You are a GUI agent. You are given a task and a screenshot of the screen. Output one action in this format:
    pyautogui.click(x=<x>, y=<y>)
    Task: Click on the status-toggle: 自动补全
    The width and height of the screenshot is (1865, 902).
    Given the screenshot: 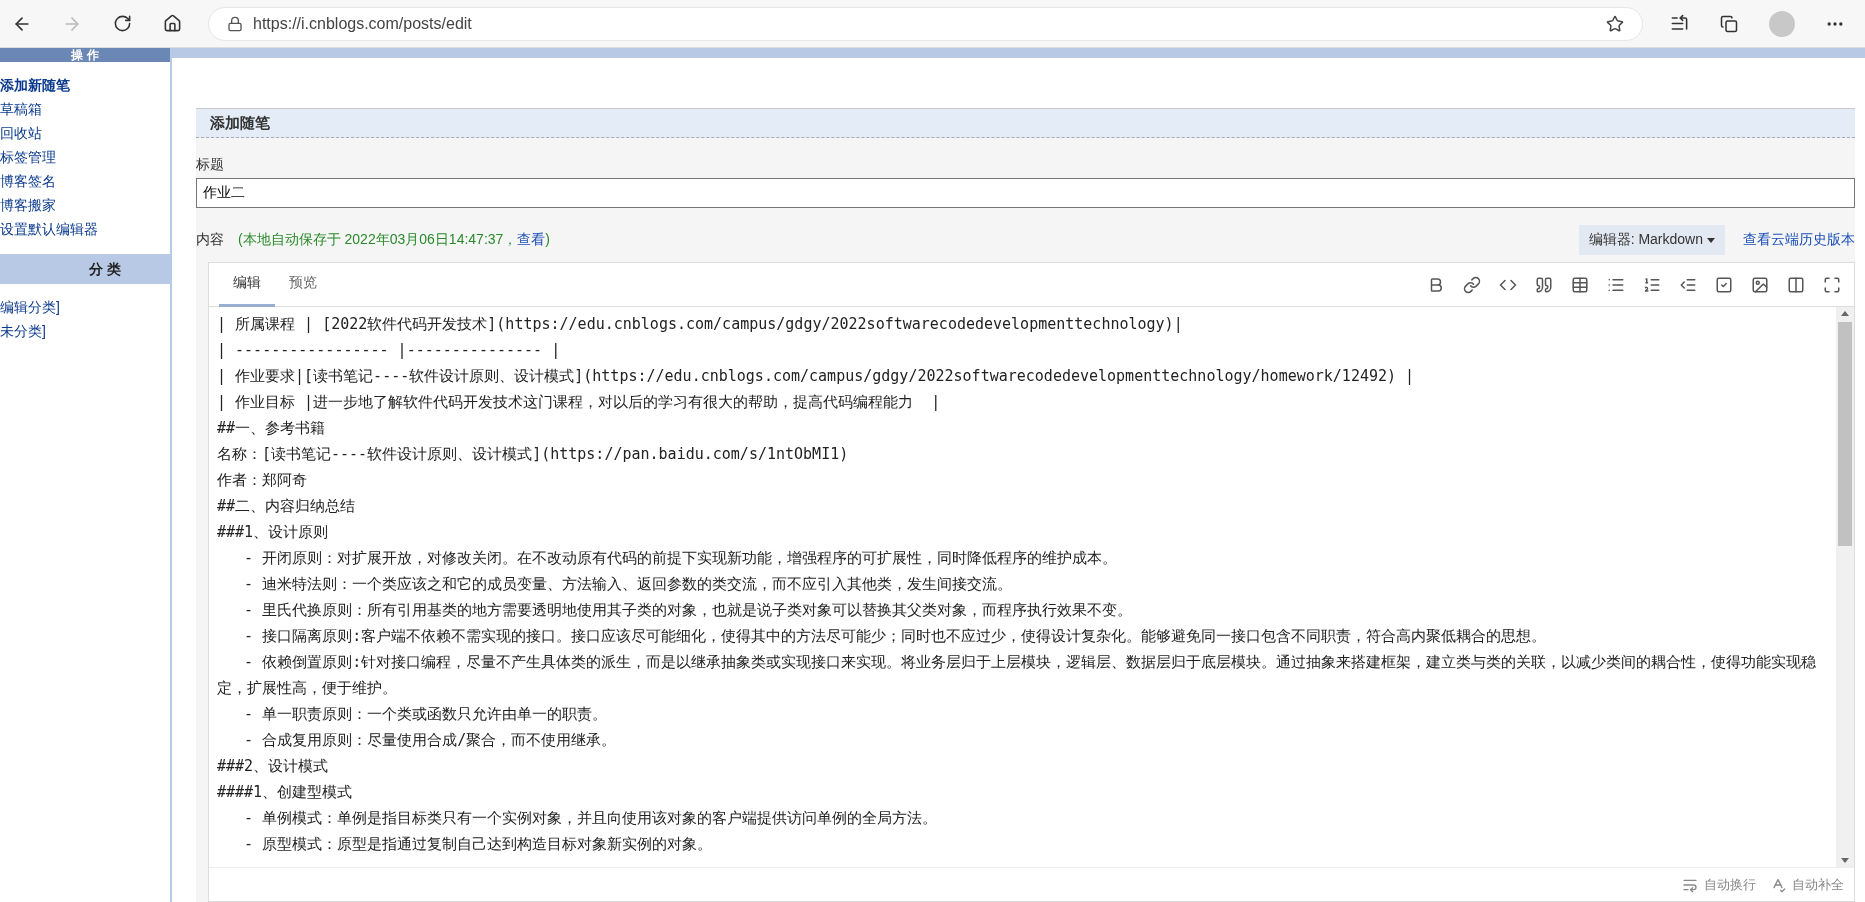 What is the action you would take?
    pyautogui.click(x=1807, y=884)
    